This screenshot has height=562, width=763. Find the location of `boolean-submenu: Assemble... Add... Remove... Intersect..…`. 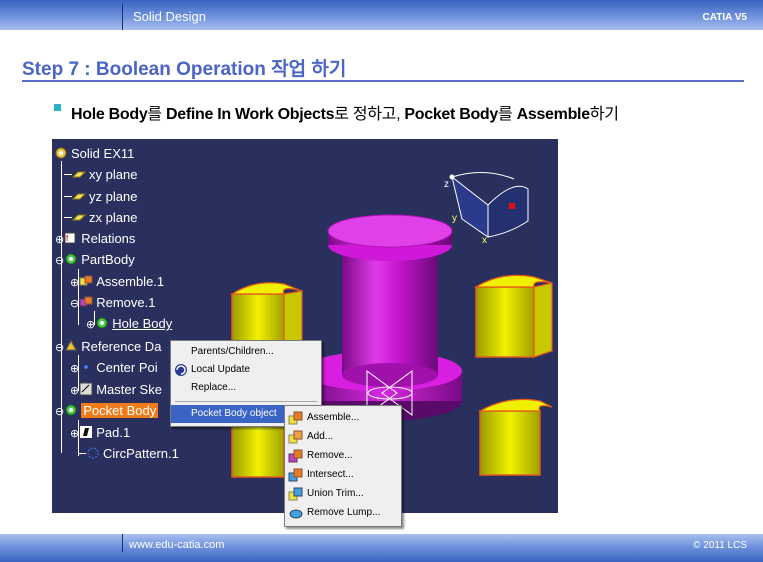

boolean-submenu: Assemble... Add... Remove... Intersect..… is located at coordinates (343, 466).